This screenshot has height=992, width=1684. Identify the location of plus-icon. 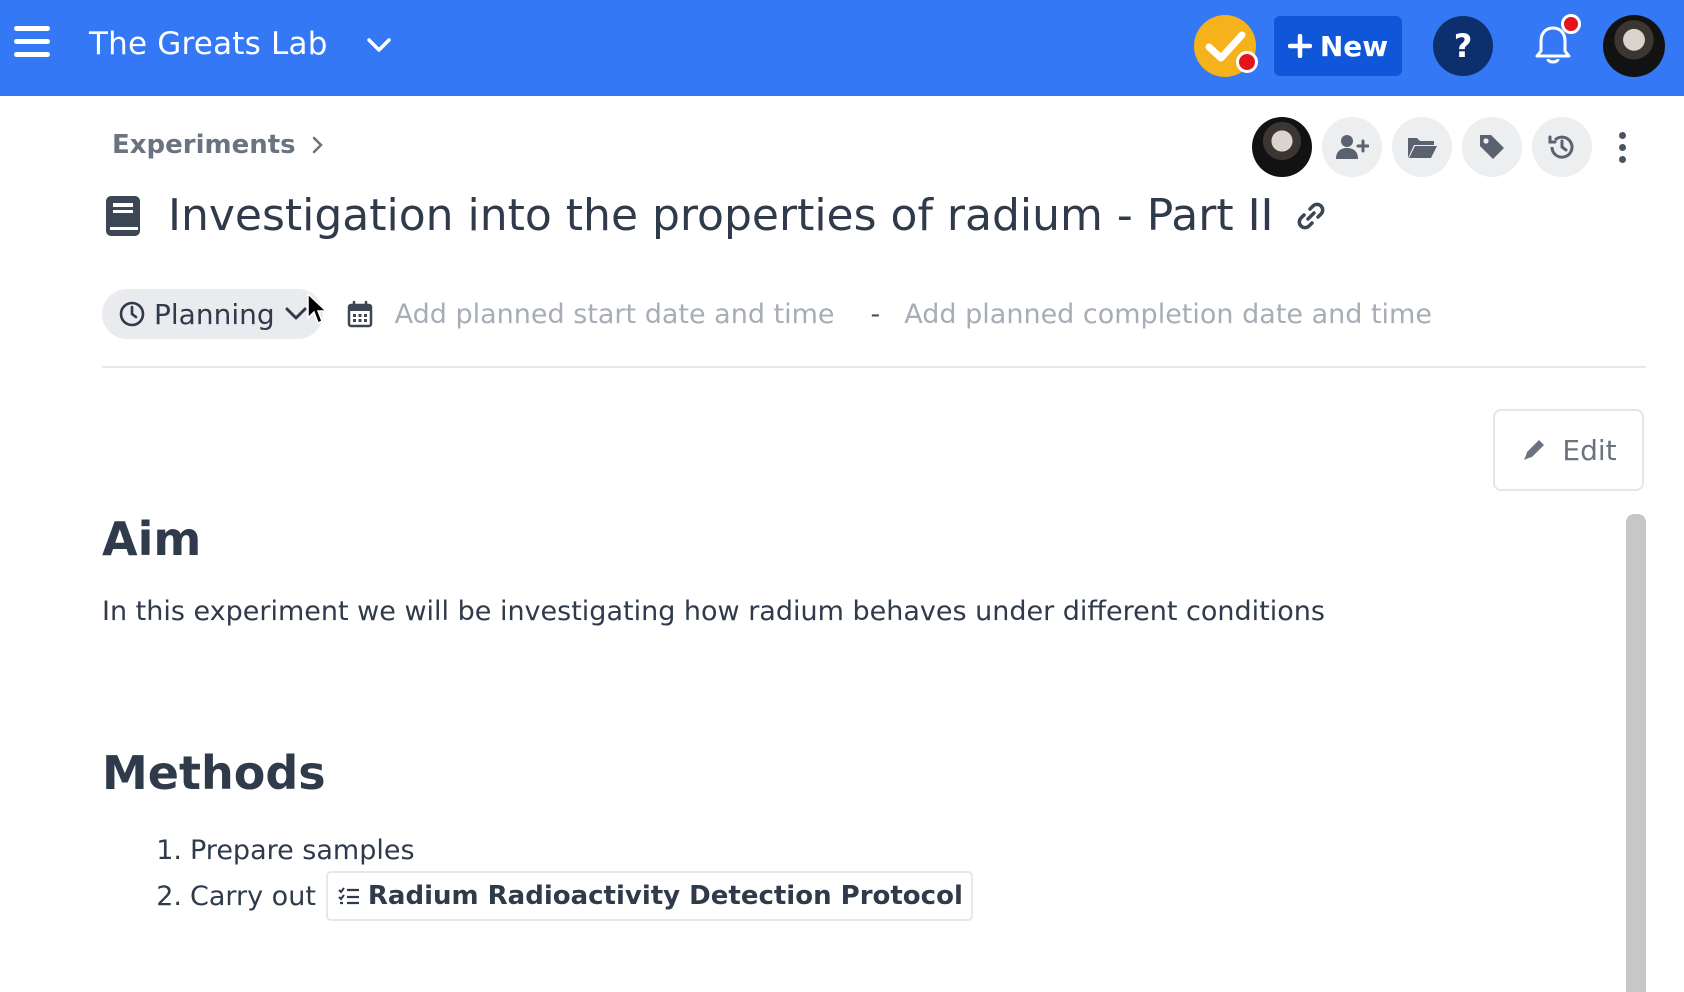
(1299, 46).